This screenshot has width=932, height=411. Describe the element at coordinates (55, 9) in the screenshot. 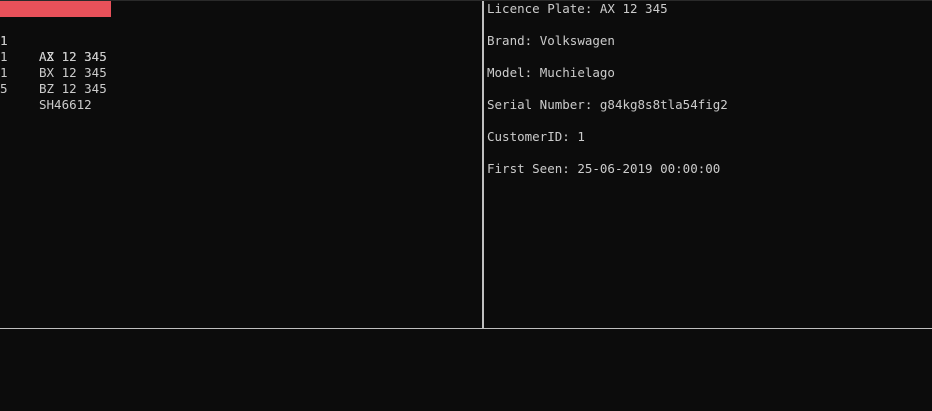

I see `selection-highlight` at that location.